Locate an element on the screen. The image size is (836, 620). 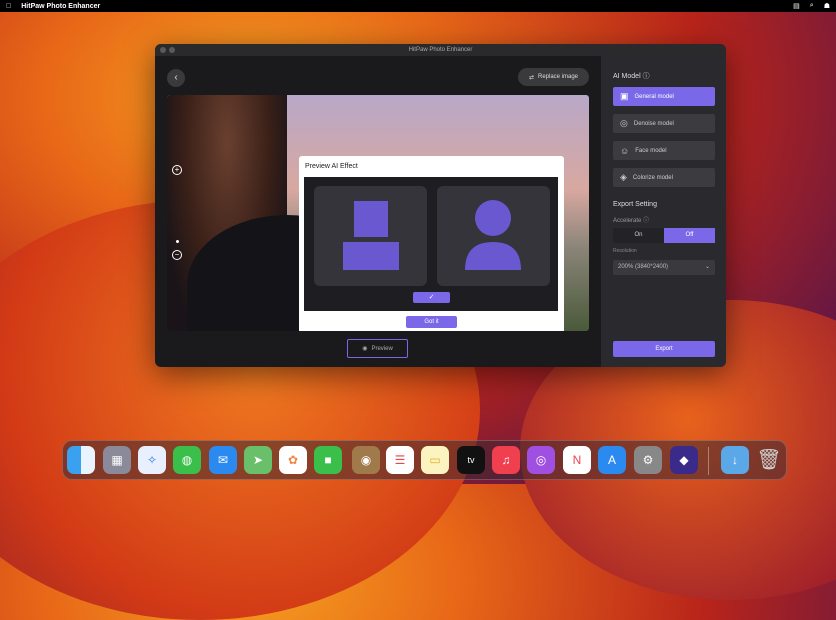
hitpaw-icon: ◆ is located at coordinates (684, 460).